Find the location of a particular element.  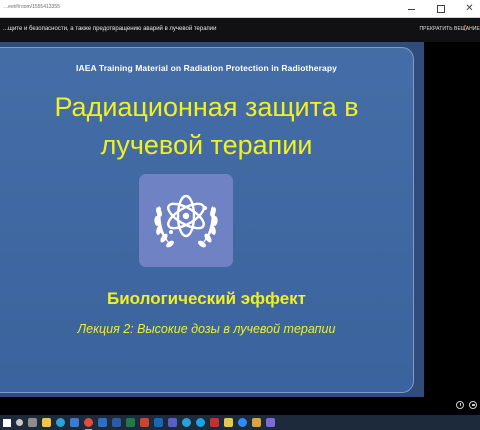

file-explorer-icon is located at coordinates (46, 422).